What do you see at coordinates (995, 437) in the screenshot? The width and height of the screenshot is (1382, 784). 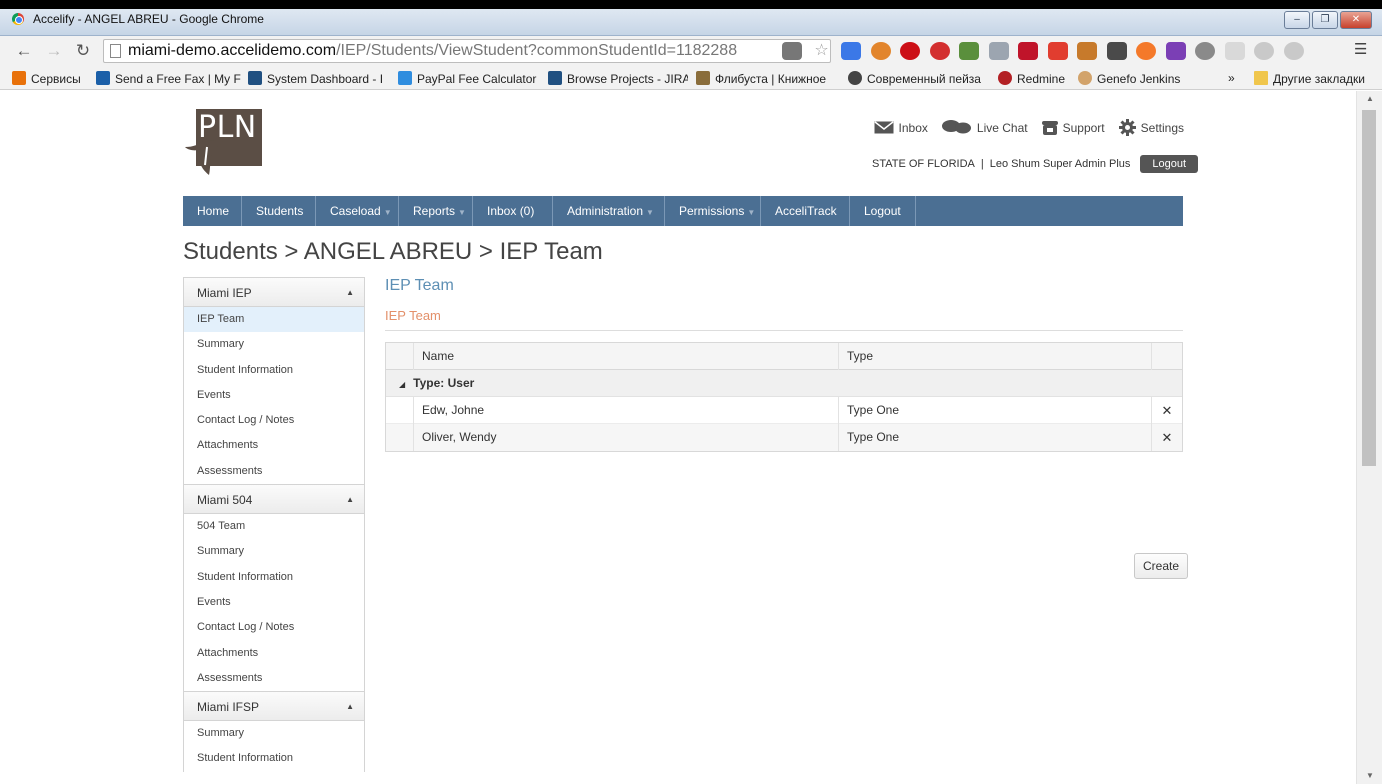 I see `row-type: Type One` at bounding box center [995, 437].